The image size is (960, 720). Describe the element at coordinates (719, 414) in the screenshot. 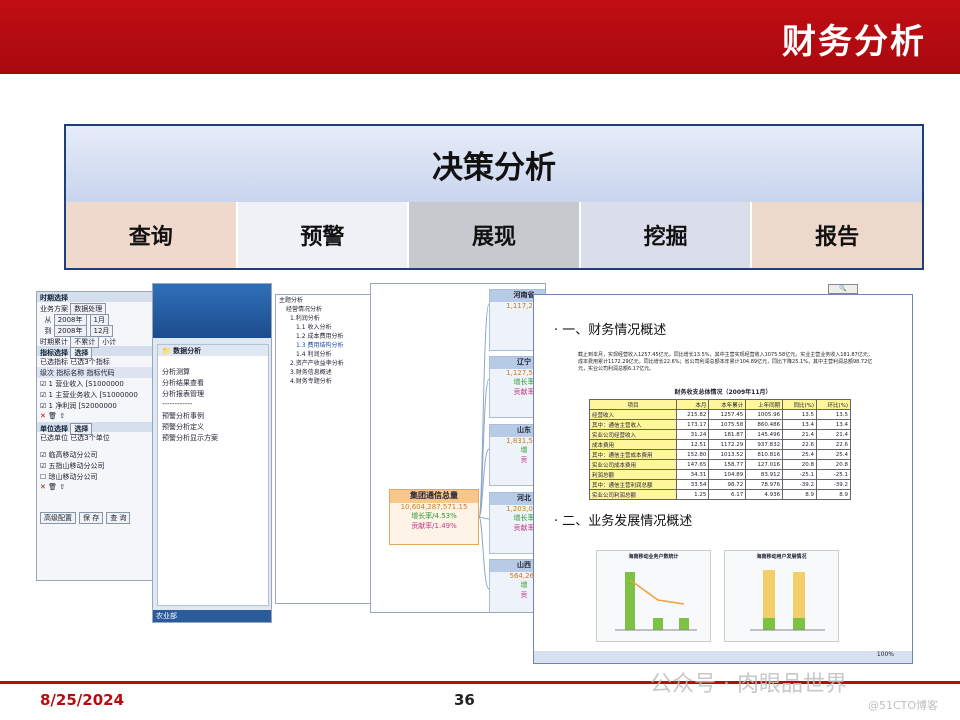

I see `table-row: 经营收入 215.82 1257.45 1005.96 13.5 13.5` at that location.